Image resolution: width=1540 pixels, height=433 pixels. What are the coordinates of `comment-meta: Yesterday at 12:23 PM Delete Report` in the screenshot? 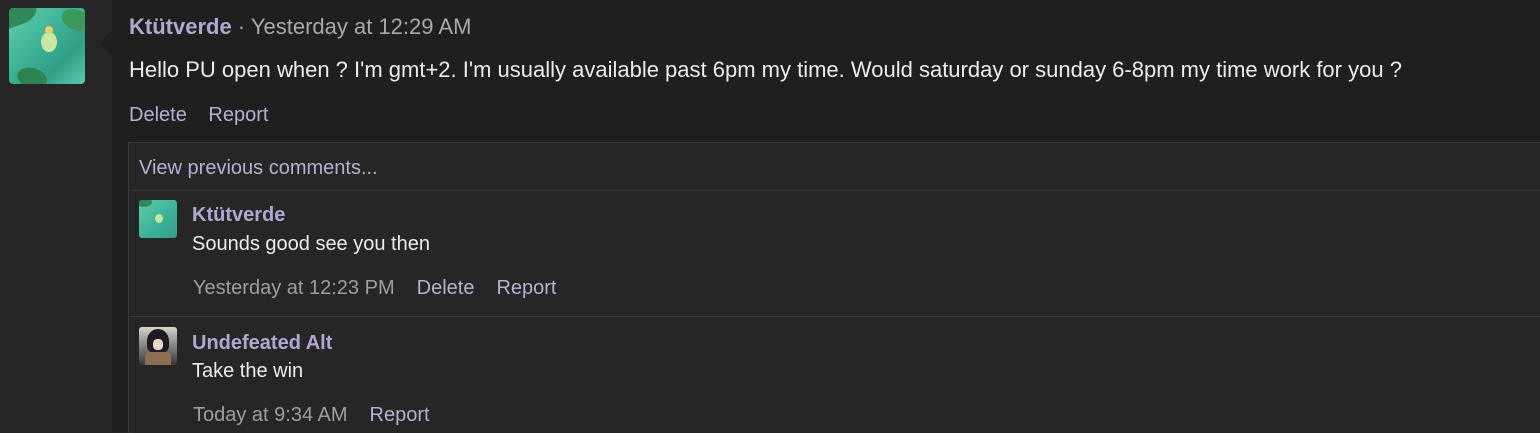 It's located at (374, 288).